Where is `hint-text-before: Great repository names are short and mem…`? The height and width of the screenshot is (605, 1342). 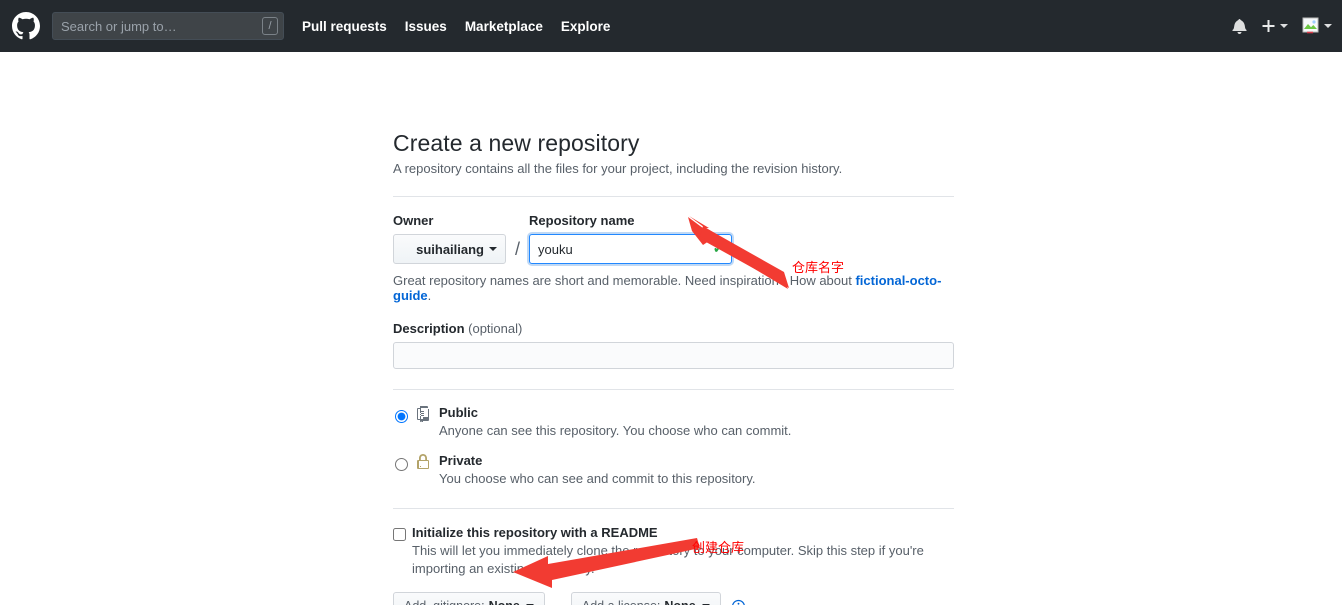
hint-text-before: Great repository names are short and mem… is located at coordinates (624, 280).